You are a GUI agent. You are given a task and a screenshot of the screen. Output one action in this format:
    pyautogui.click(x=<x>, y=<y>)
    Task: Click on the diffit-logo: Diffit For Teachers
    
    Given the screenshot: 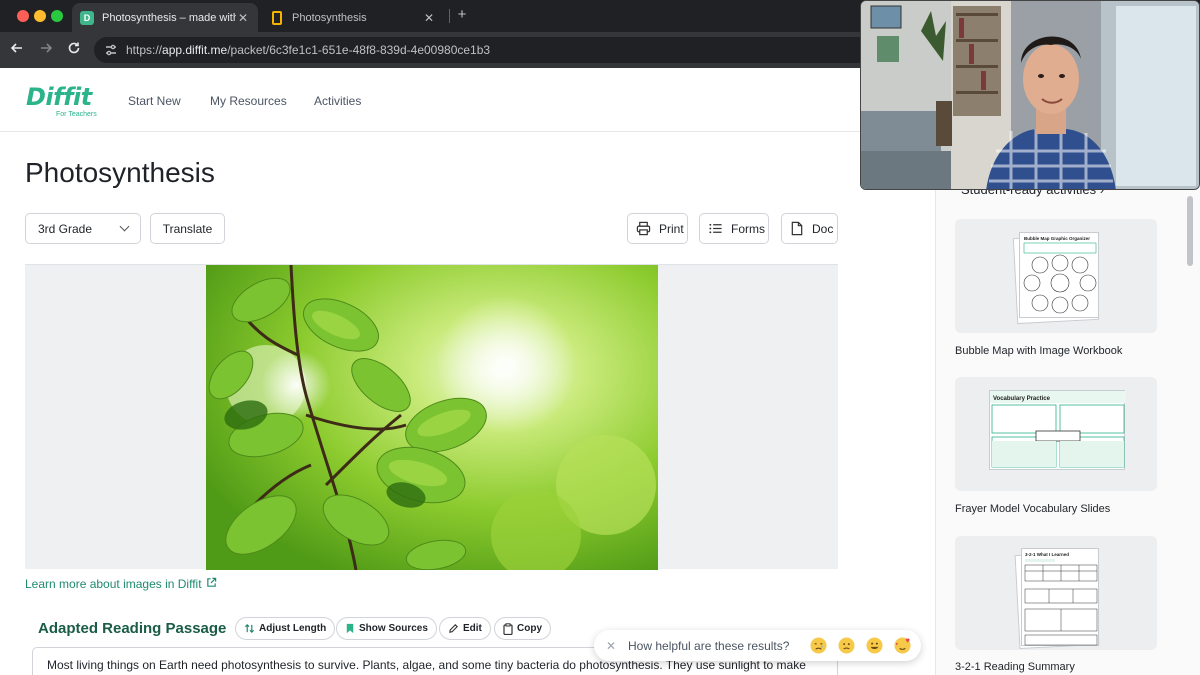 What is the action you would take?
    pyautogui.click(x=61, y=101)
    